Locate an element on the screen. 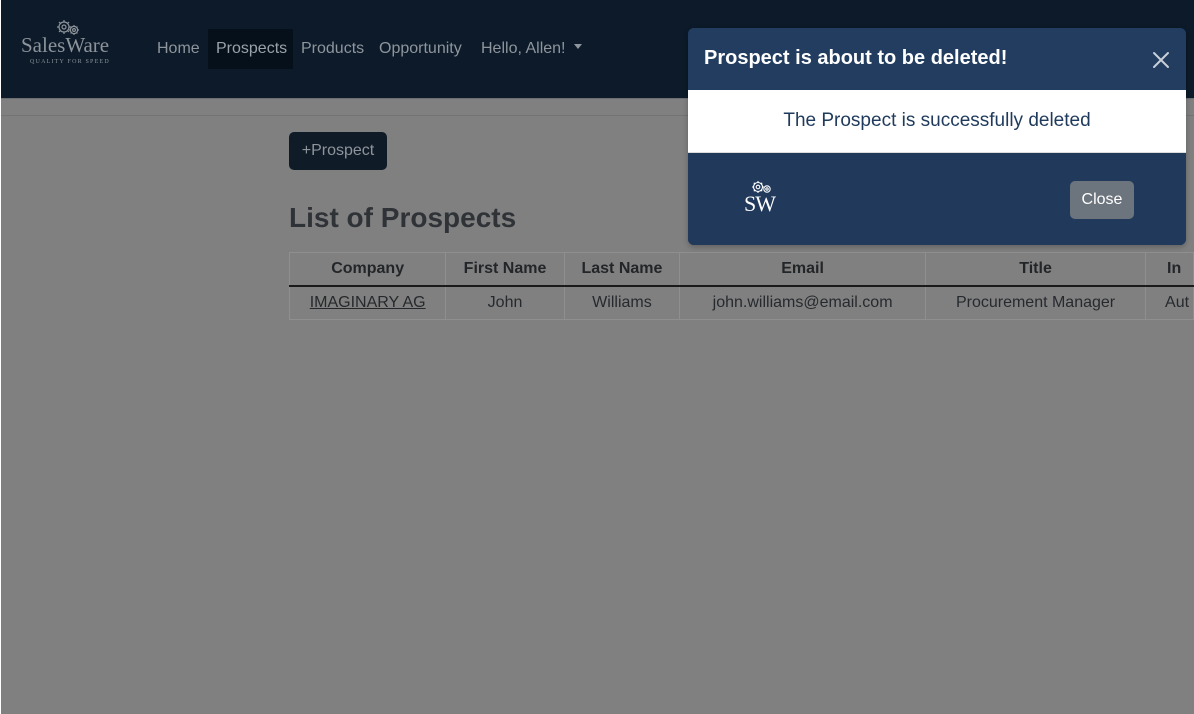 This screenshot has height=714, width=1194. modal-header: Prospect is about to be deleted! is located at coordinates (937, 59).